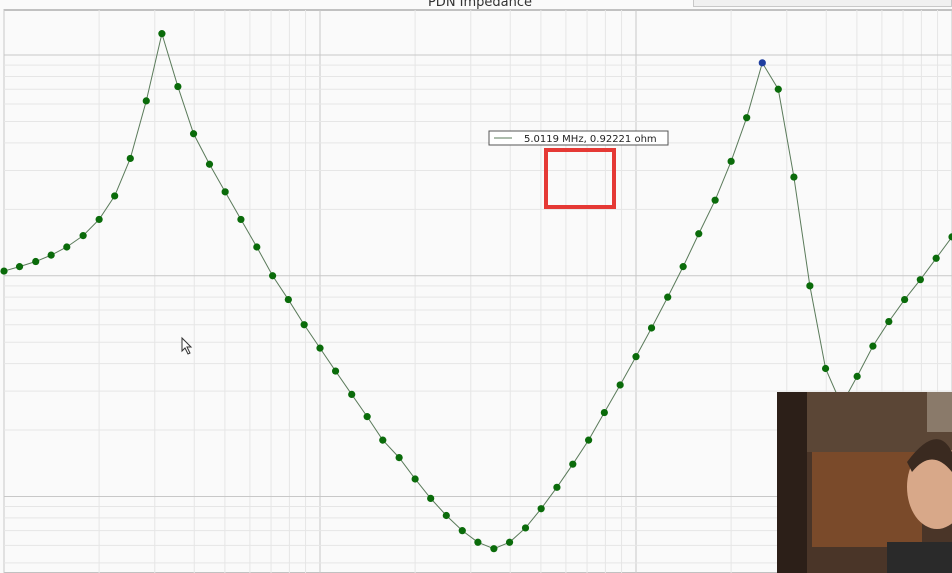  I want to click on highlighted-data-point, so click(762, 63).